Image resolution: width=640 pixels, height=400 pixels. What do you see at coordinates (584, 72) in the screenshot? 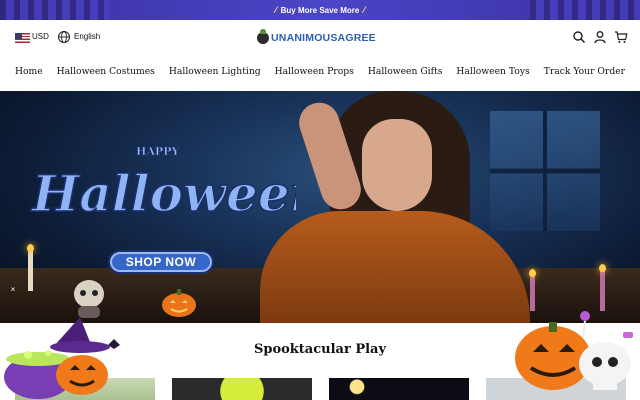
I see `nav-item-track-your-order: Track Your Order` at bounding box center [584, 72].